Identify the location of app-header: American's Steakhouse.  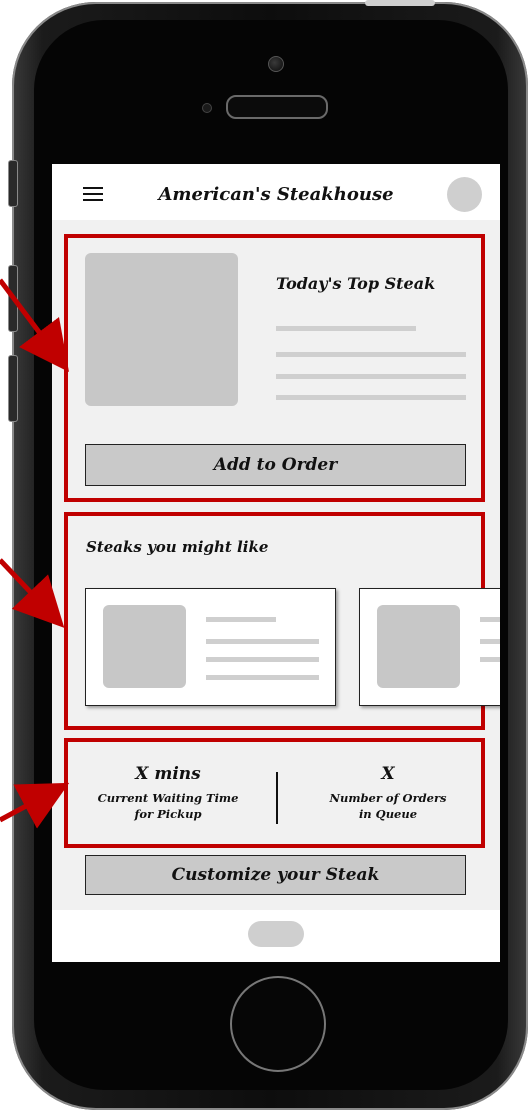
(276, 192).